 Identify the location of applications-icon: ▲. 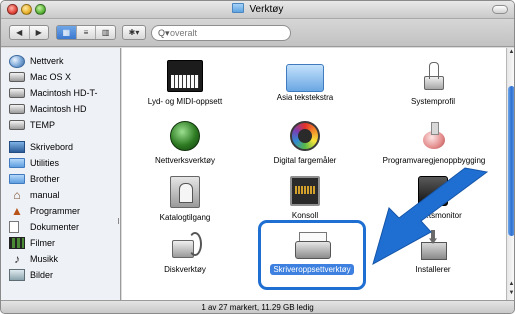
(17, 211).